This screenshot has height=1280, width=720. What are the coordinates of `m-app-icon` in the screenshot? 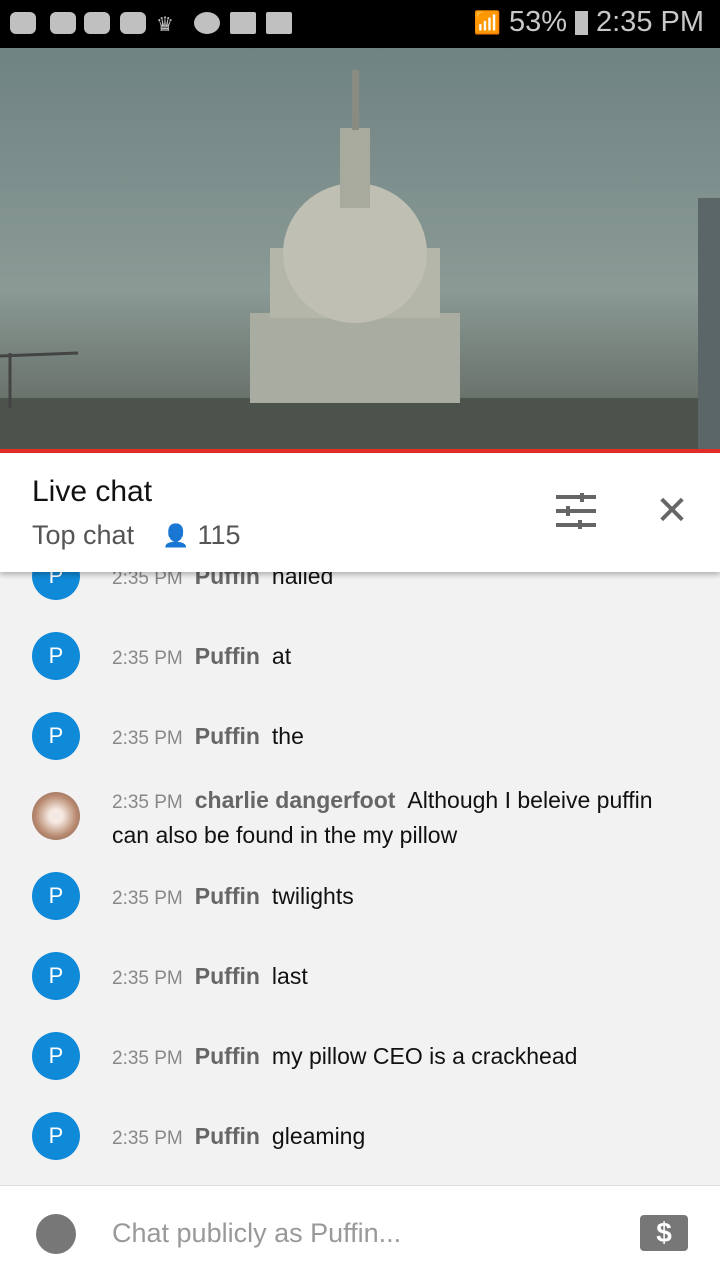 It's located at (207, 23).